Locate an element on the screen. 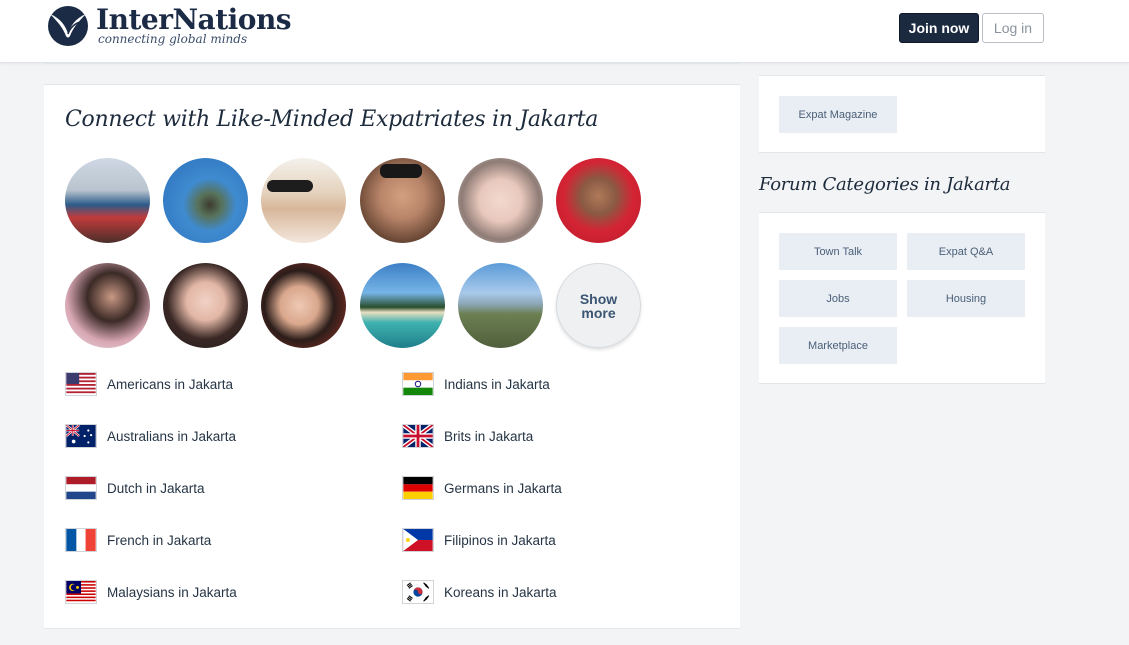 The height and width of the screenshot is (645, 1129). uk-flag-icon is located at coordinates (418, 436).